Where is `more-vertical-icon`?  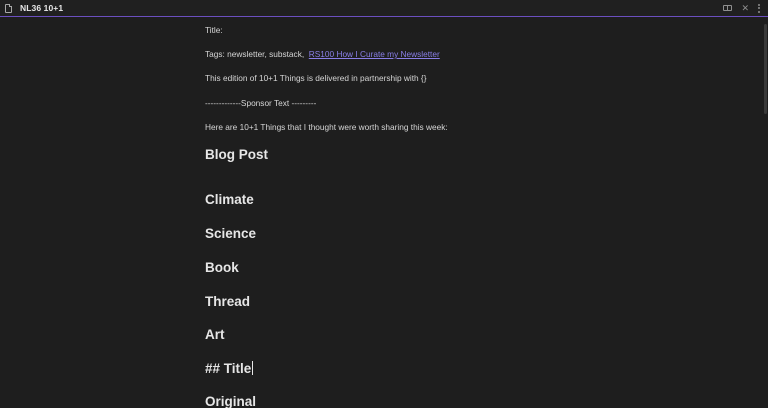 more-vertical-icon is located at coordinates (759, 8).